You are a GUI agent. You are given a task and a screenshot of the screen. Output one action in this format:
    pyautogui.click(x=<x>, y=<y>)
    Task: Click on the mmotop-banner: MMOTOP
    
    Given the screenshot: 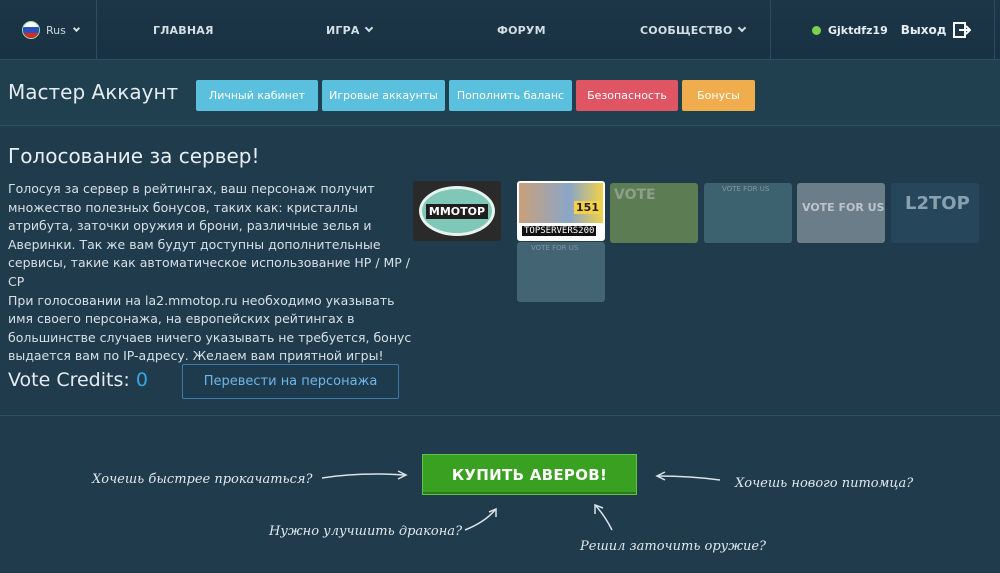 What is the action you would take?
    pyautogui.click(x=457, y=211)
    